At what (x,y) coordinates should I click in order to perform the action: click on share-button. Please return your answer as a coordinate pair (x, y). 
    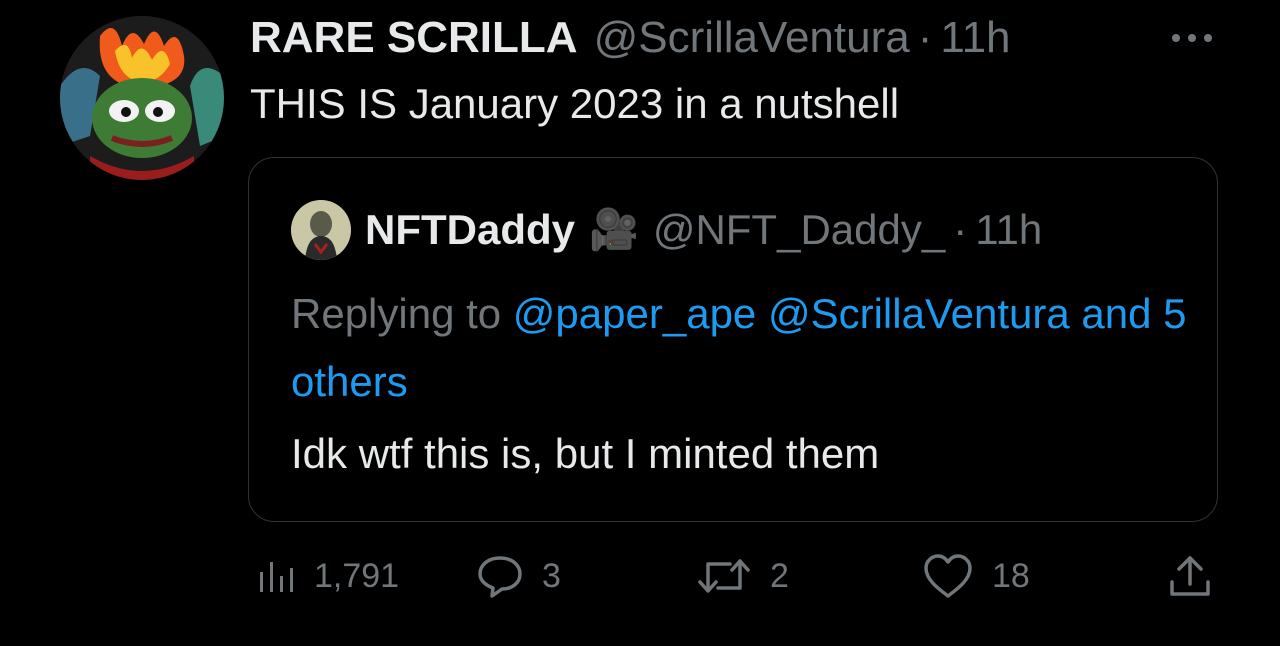
    Looking at the image, I should click on (1190, 576).